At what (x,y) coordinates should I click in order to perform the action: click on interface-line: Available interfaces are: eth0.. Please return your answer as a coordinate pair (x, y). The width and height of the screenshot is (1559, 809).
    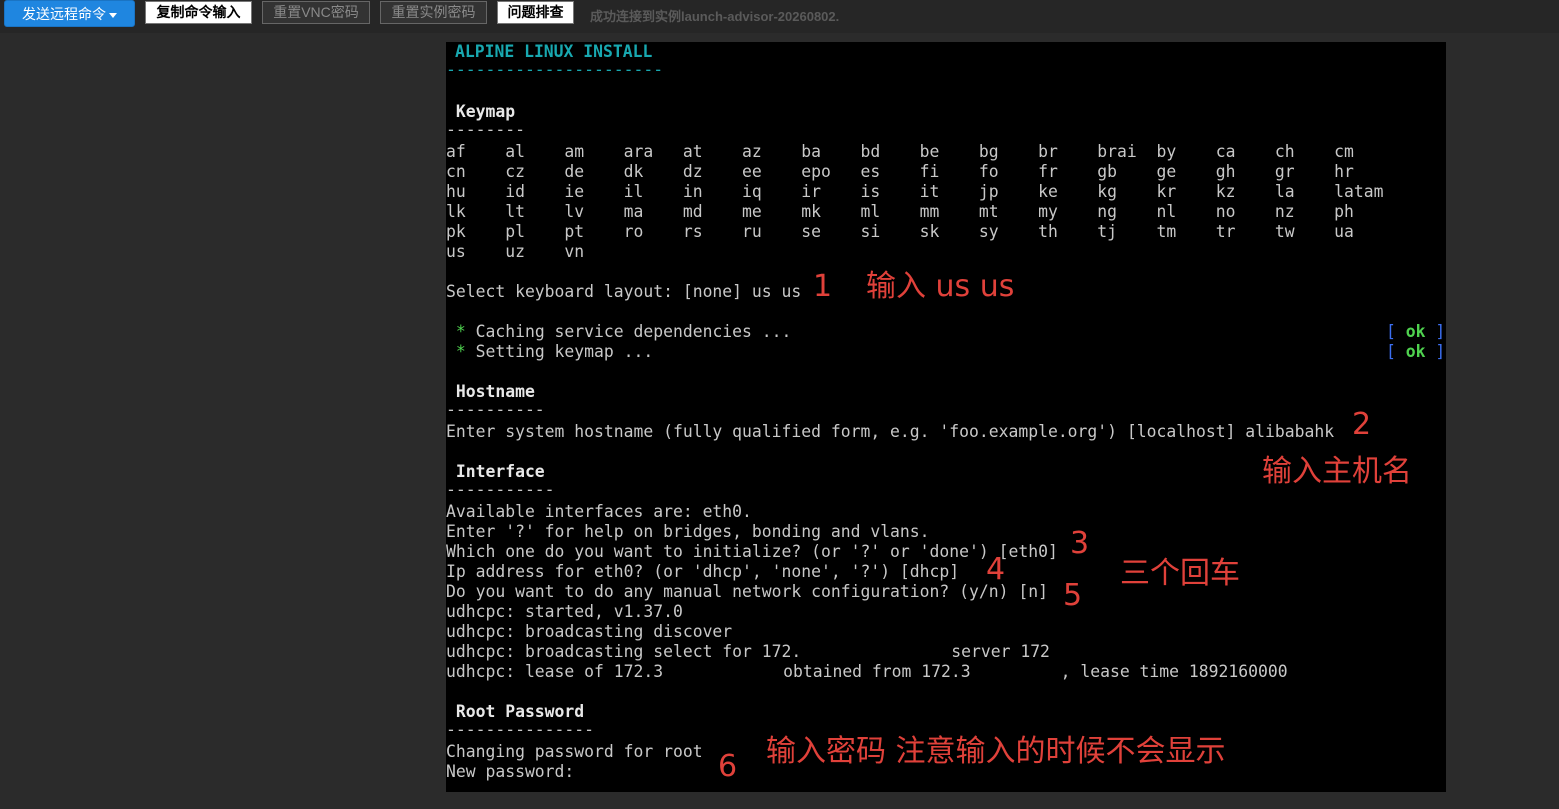
    Looking at the image, I should click on (599, 511).